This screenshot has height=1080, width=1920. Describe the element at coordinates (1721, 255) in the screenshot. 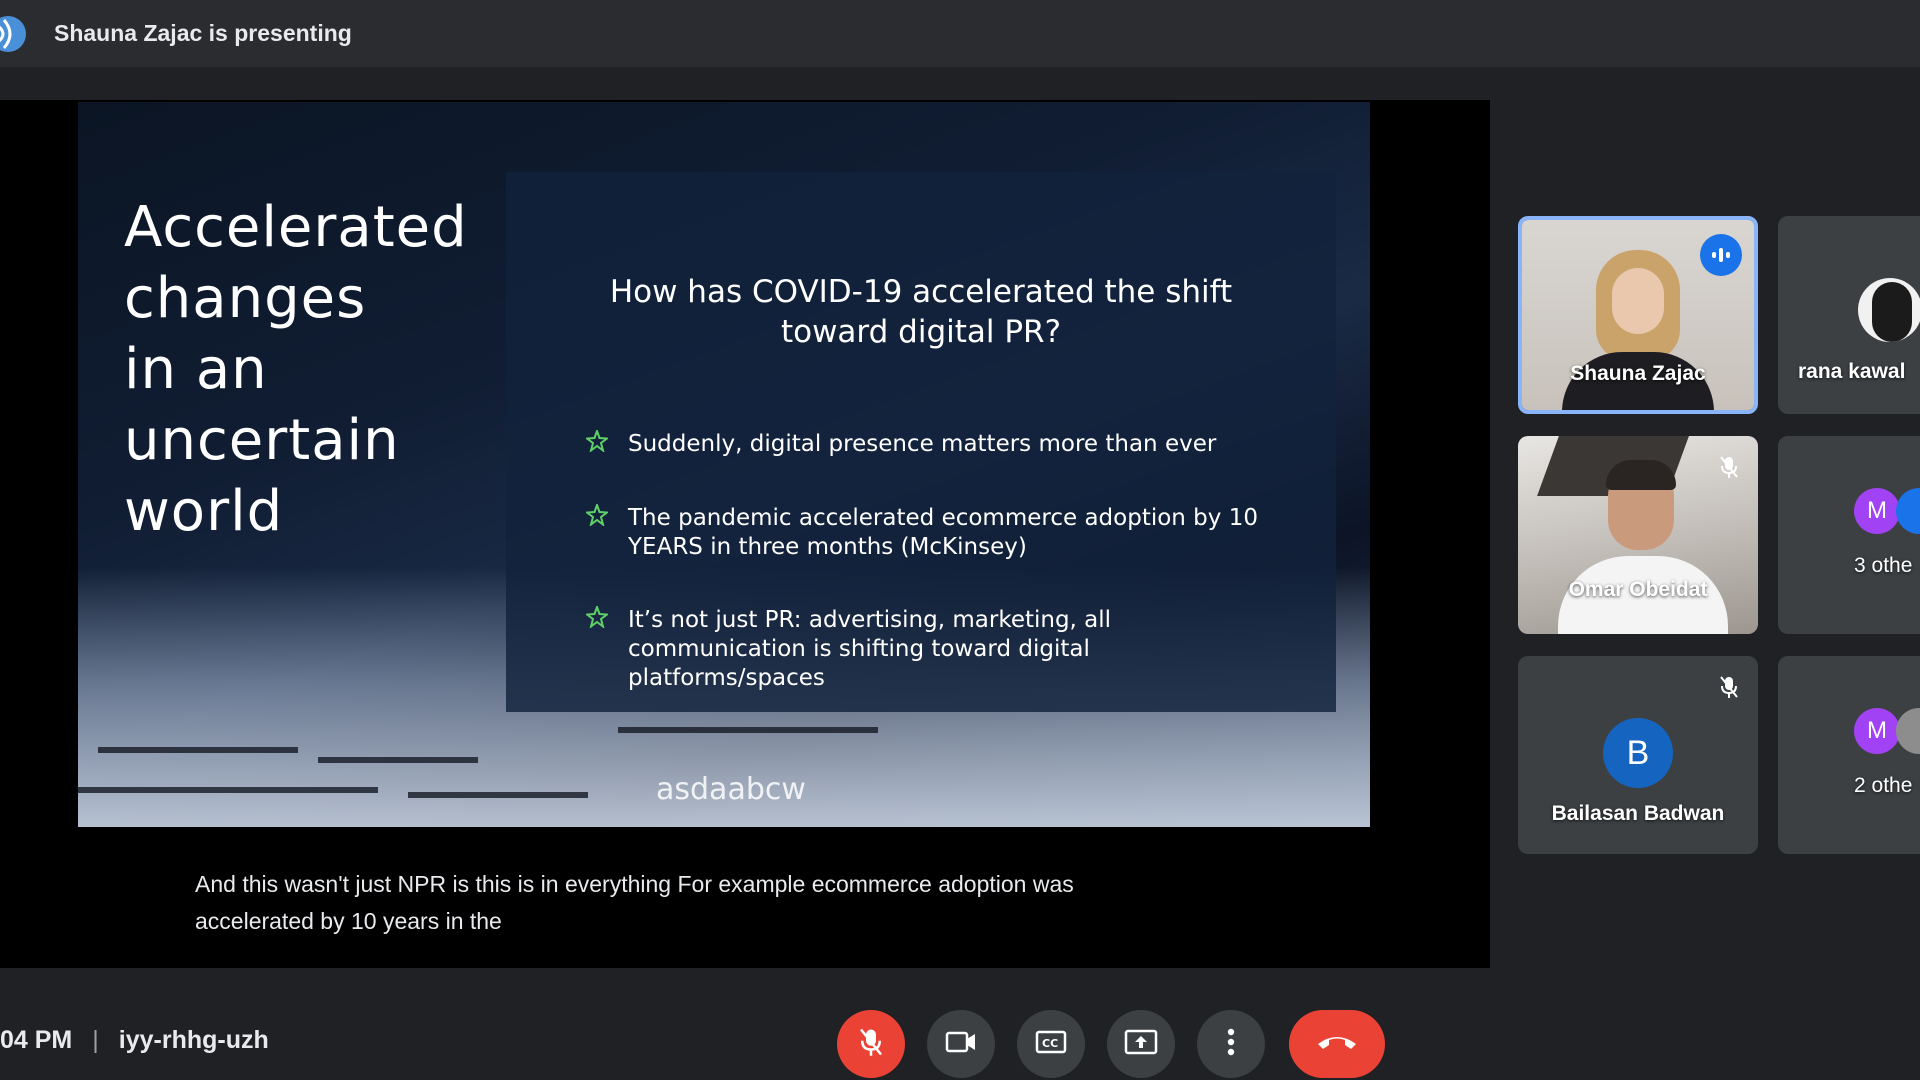

I see `speaking-indicator-icon` at that location.